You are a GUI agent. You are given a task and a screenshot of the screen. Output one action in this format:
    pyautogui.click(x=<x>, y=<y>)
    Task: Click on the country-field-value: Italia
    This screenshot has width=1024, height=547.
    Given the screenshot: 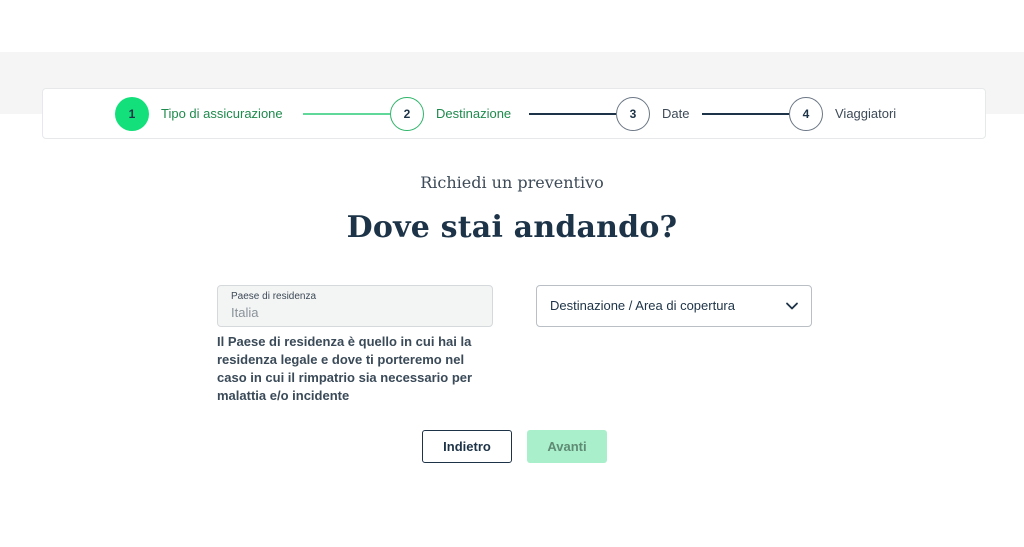 What is the action you would take?
    pyautogui.click(x=245, y=312)
    